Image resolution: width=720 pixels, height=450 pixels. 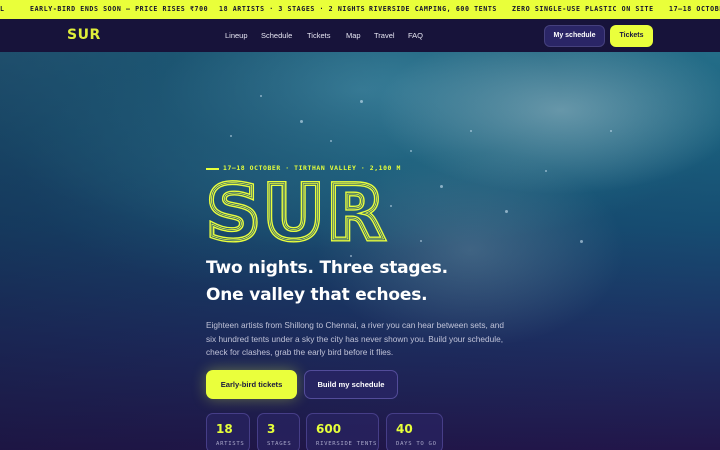 I want to click on stat-value: 3, so click(x=271, y=429).